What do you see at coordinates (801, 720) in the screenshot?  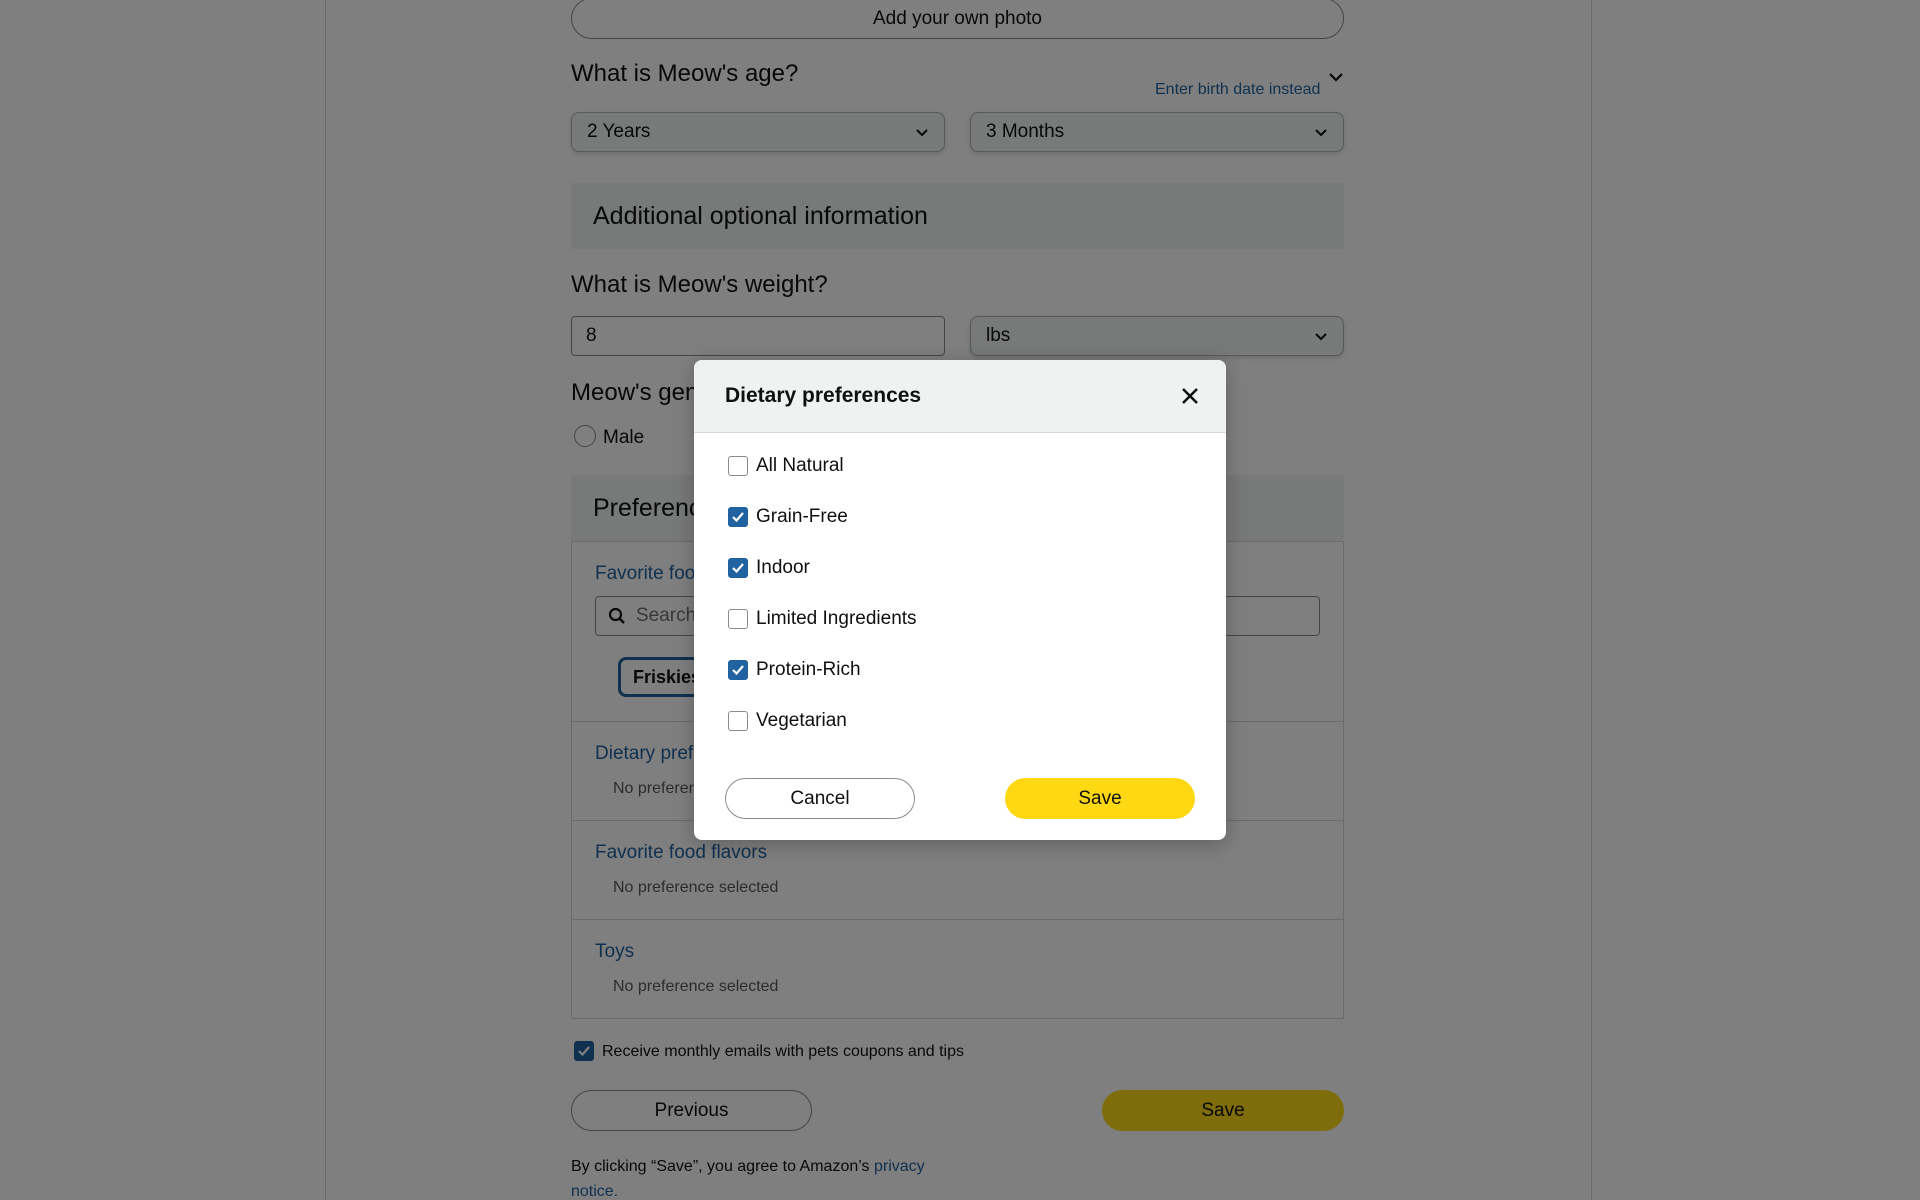 I see `option-label: Vegetarian` at bounding box center [801, 720].